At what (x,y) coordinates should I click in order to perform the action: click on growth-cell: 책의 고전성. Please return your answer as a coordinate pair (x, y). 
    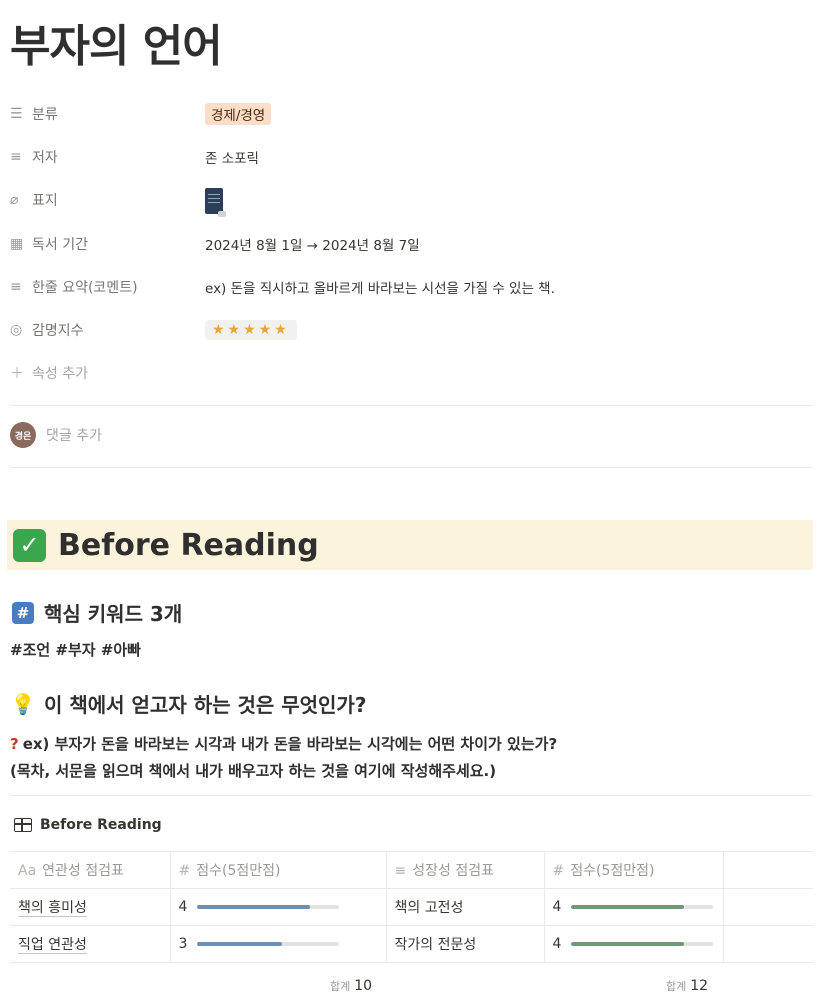
    Looking at the image, I should click on (465, 907).